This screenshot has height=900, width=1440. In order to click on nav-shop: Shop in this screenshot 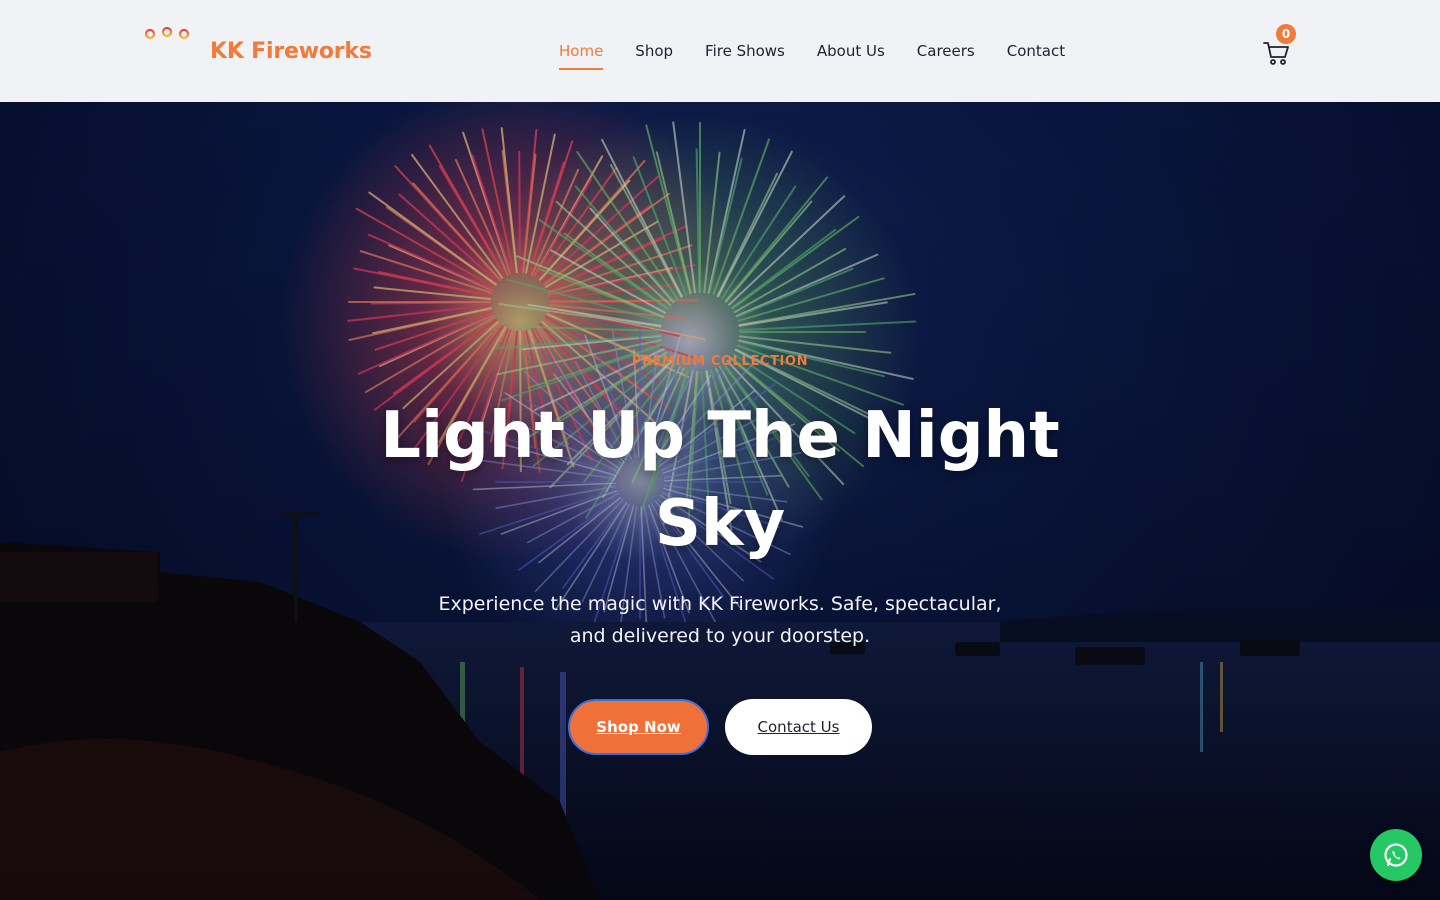, I will do `click(654, 55)`.